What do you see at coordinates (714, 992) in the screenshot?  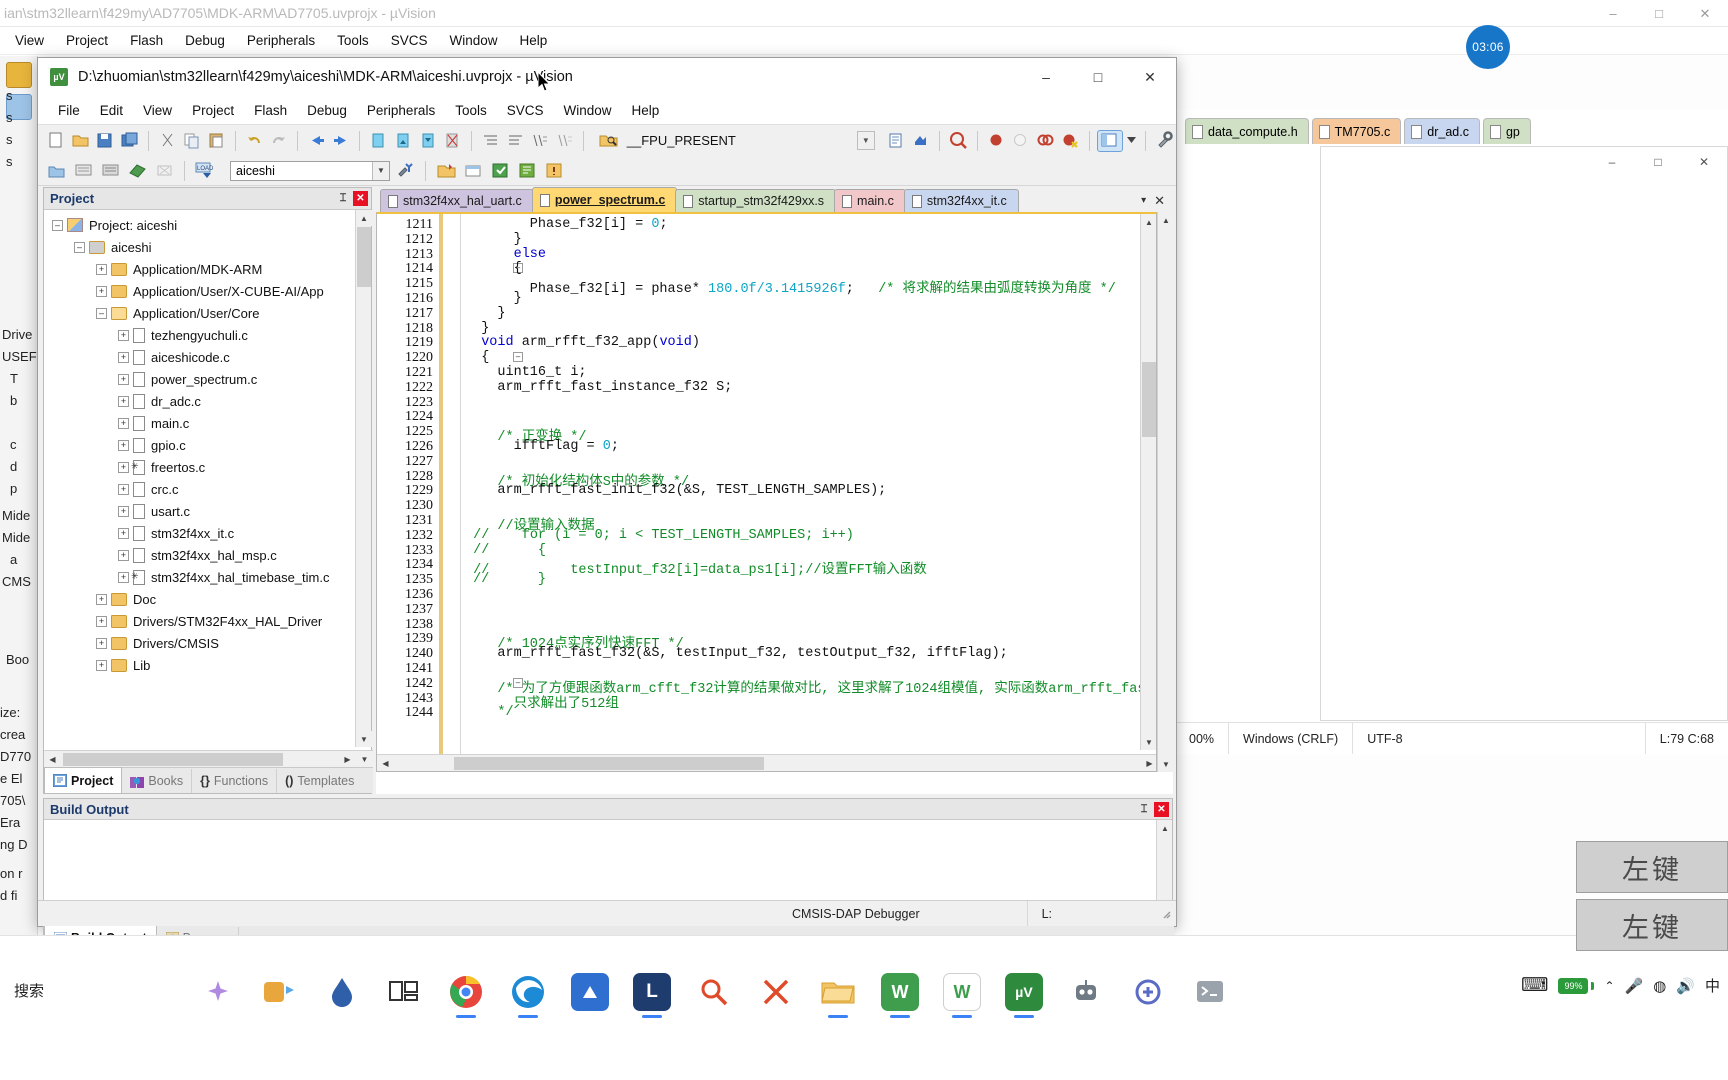 I see `search-red-icon` at bounding box center [714, 992].